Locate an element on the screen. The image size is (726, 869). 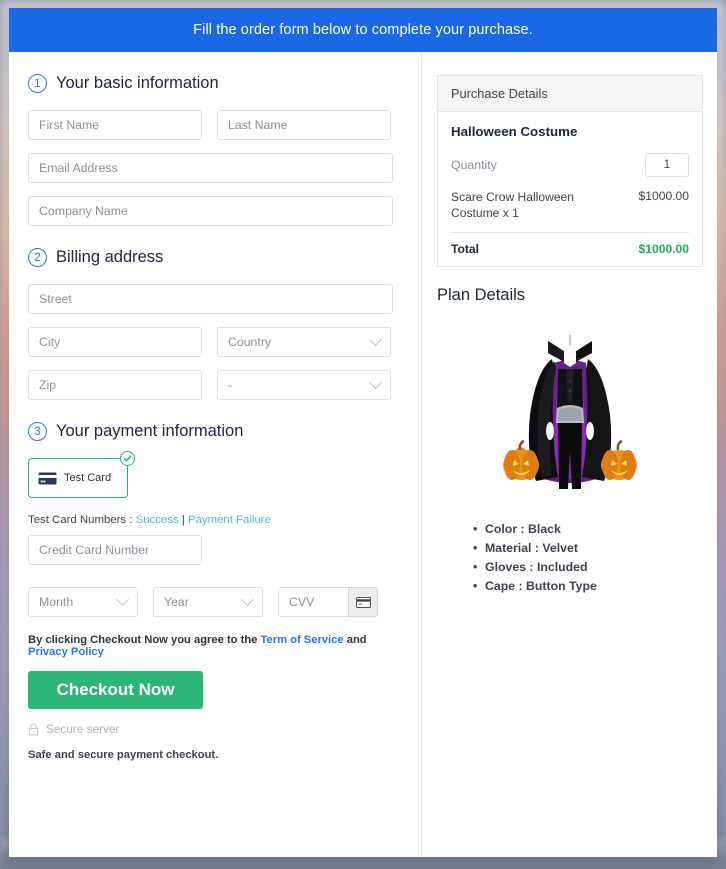
cvv-help-button is located at coordinates (363, 602).